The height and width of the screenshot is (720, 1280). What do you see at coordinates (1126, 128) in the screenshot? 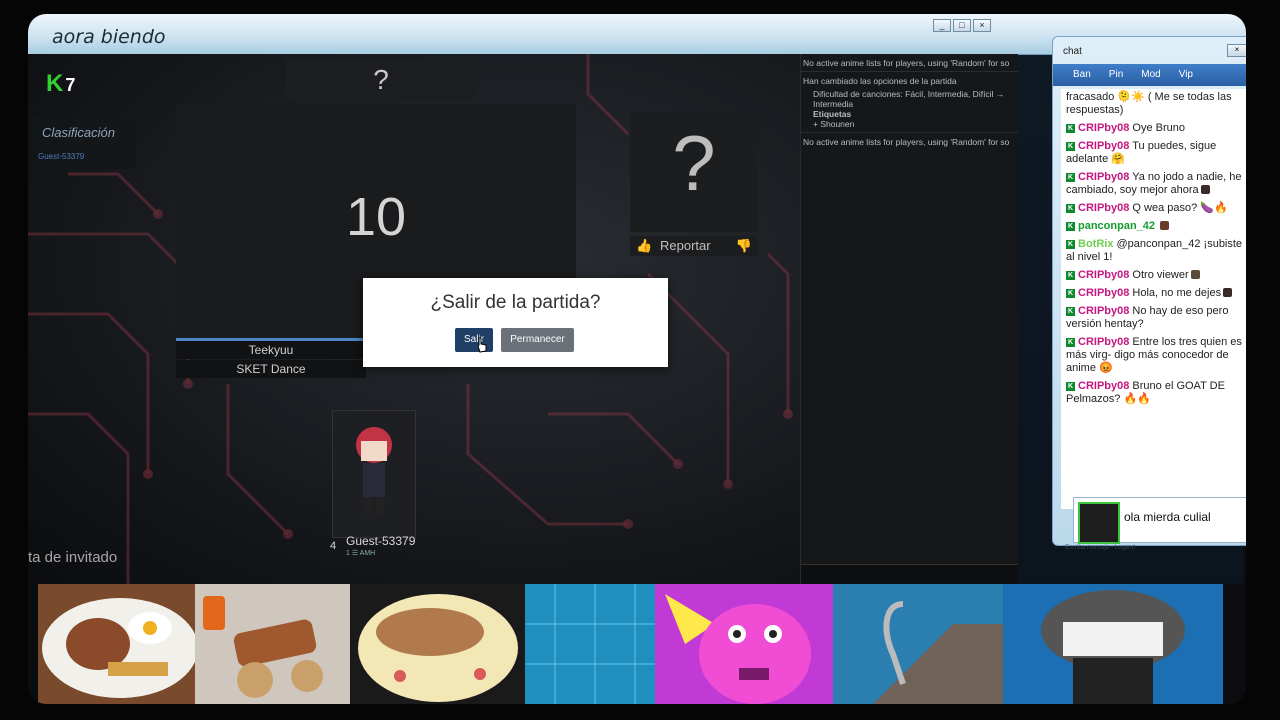
I see `chat-message: K CRIPby08 Oye Bruno` at bounding box center [1126, 128].